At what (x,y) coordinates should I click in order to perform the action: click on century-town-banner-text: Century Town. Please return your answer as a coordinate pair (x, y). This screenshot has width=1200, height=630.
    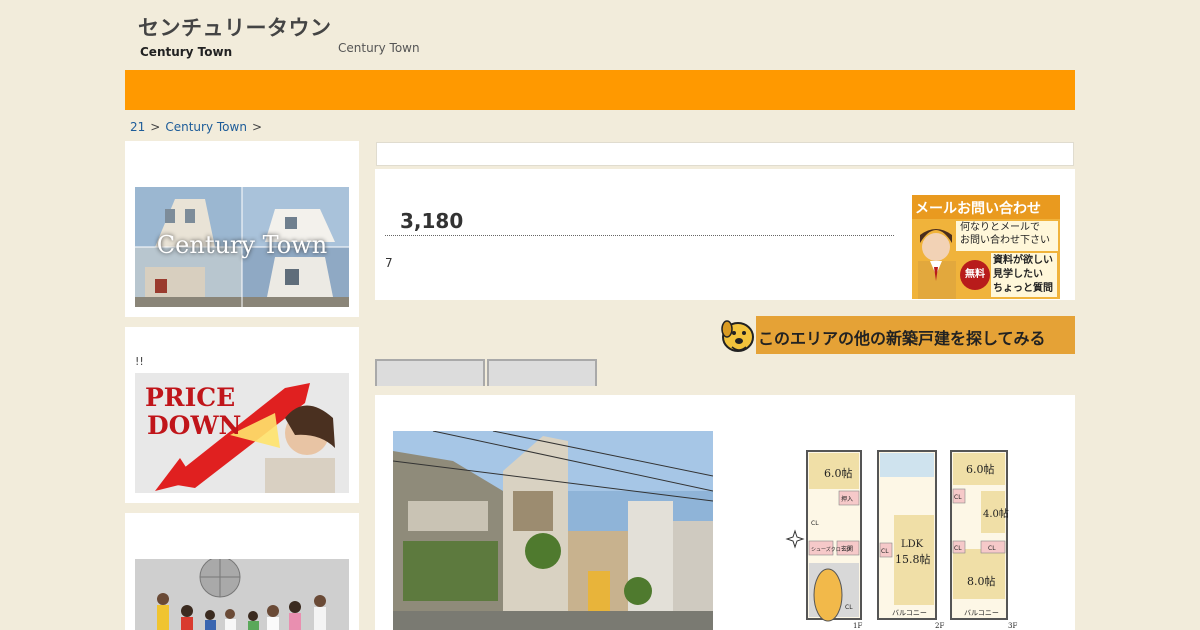
    Looking at the image, I should click on (242, 245).